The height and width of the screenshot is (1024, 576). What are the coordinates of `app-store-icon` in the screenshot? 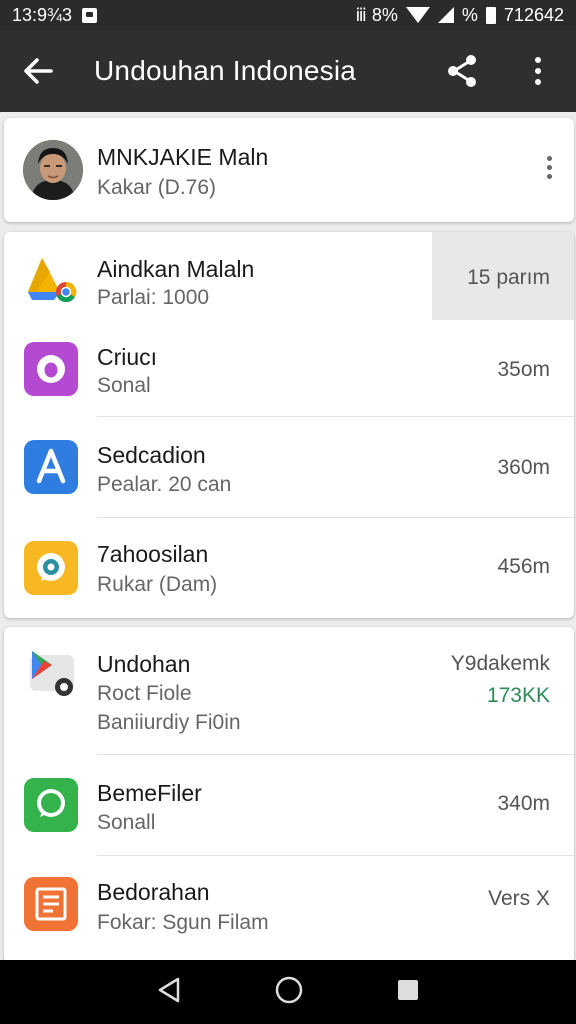 It's located at (51, 467).